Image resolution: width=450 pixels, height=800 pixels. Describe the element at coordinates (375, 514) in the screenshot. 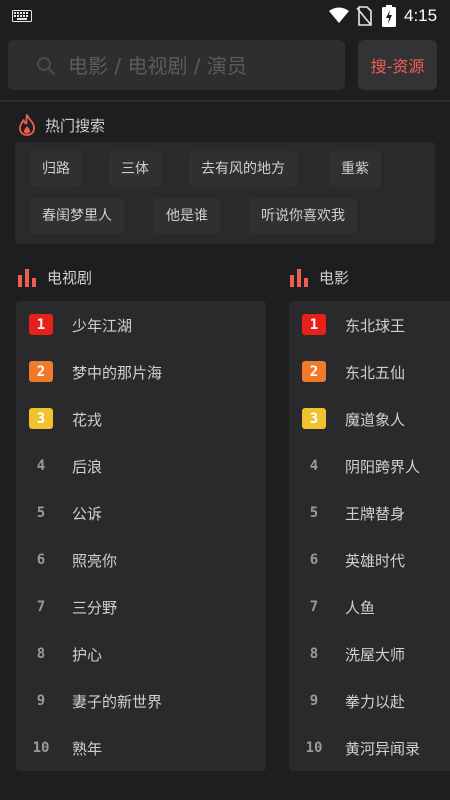

I see `rank-title: 王牌替身` at that location.